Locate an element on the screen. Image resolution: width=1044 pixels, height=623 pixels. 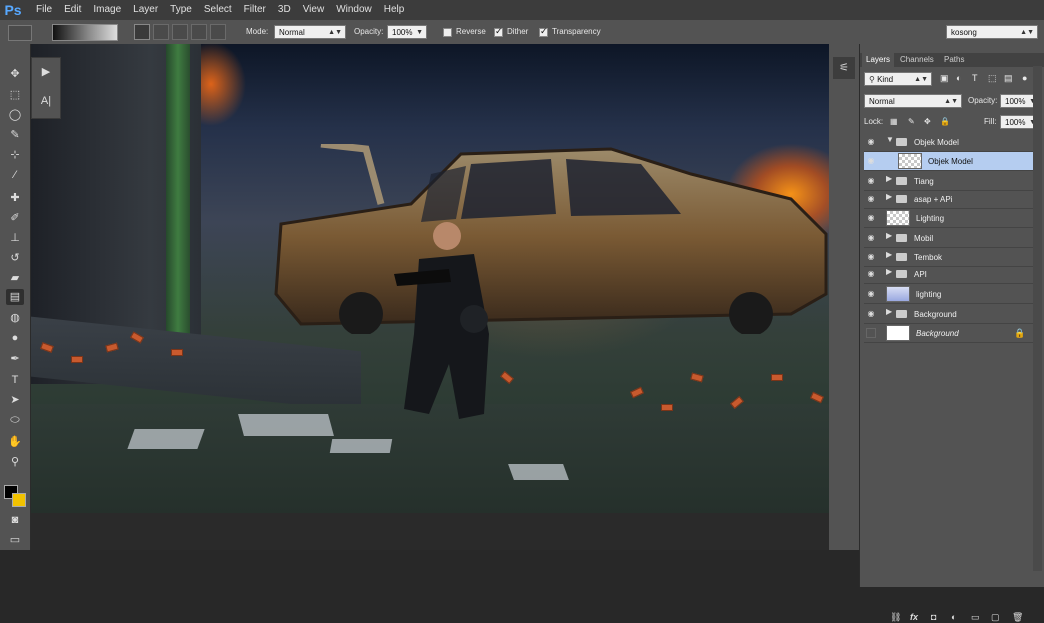
blur-tool-icon: ◍ is located at coordinates (15, 318).